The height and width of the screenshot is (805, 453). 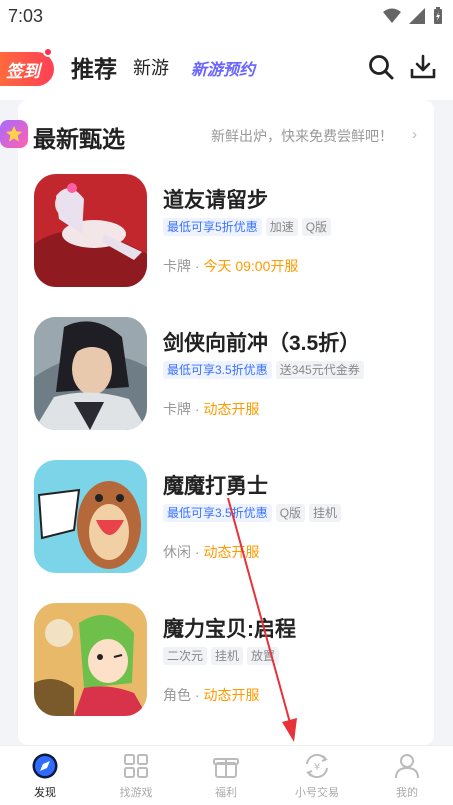 I want to click on nav-welfare: 福利, so click(x=226, y=776).